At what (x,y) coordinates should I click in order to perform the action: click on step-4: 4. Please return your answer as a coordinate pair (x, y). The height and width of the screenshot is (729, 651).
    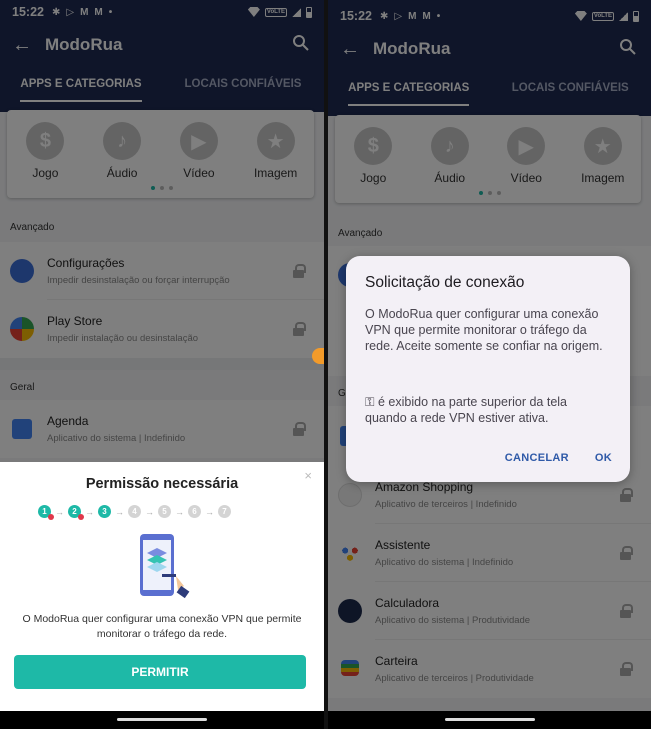
    Looking at the image, I should click on (134, 511).